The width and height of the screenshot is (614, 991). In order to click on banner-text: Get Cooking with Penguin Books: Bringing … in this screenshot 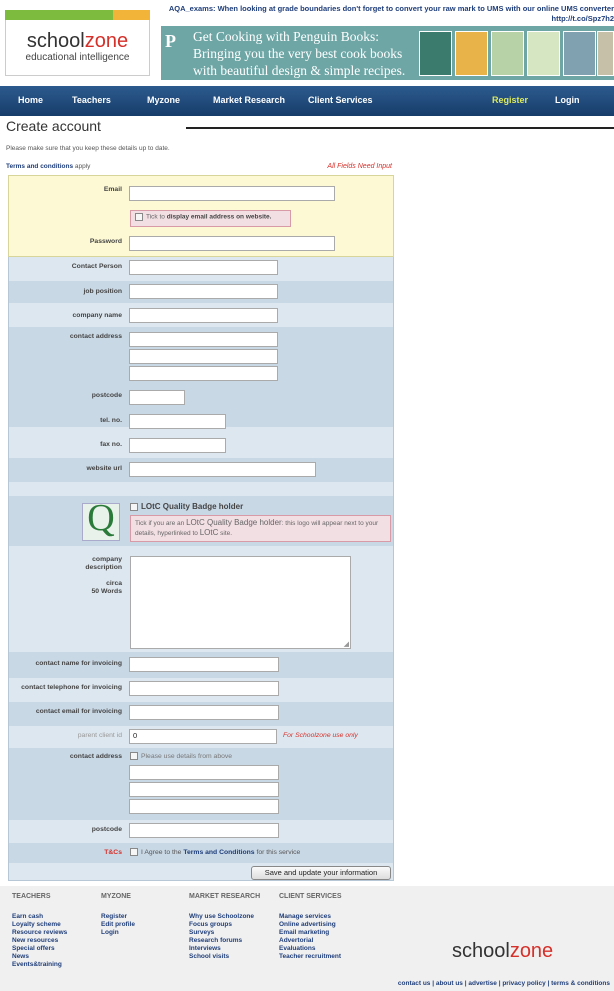, I will do `click(299, 53)`.